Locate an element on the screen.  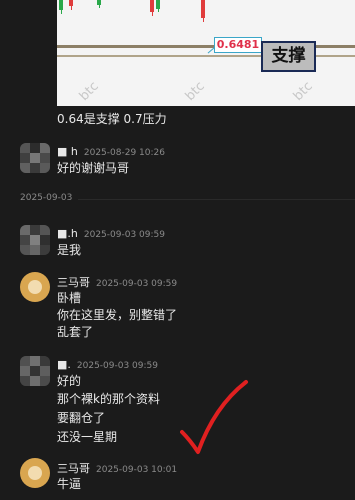
message-text: 好的 is located at coordinates (69, 381).